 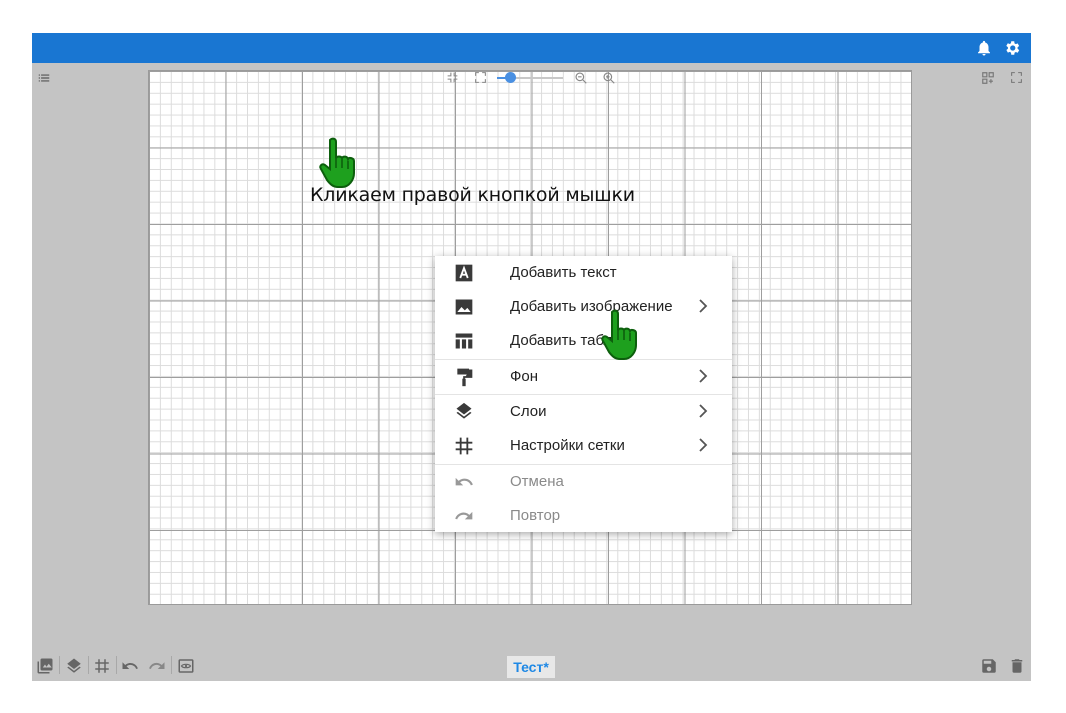 What do you see at coordinates (609, 78) in the screenshot?
I see `zoom-in-icon` at bounding box center [609, 78].